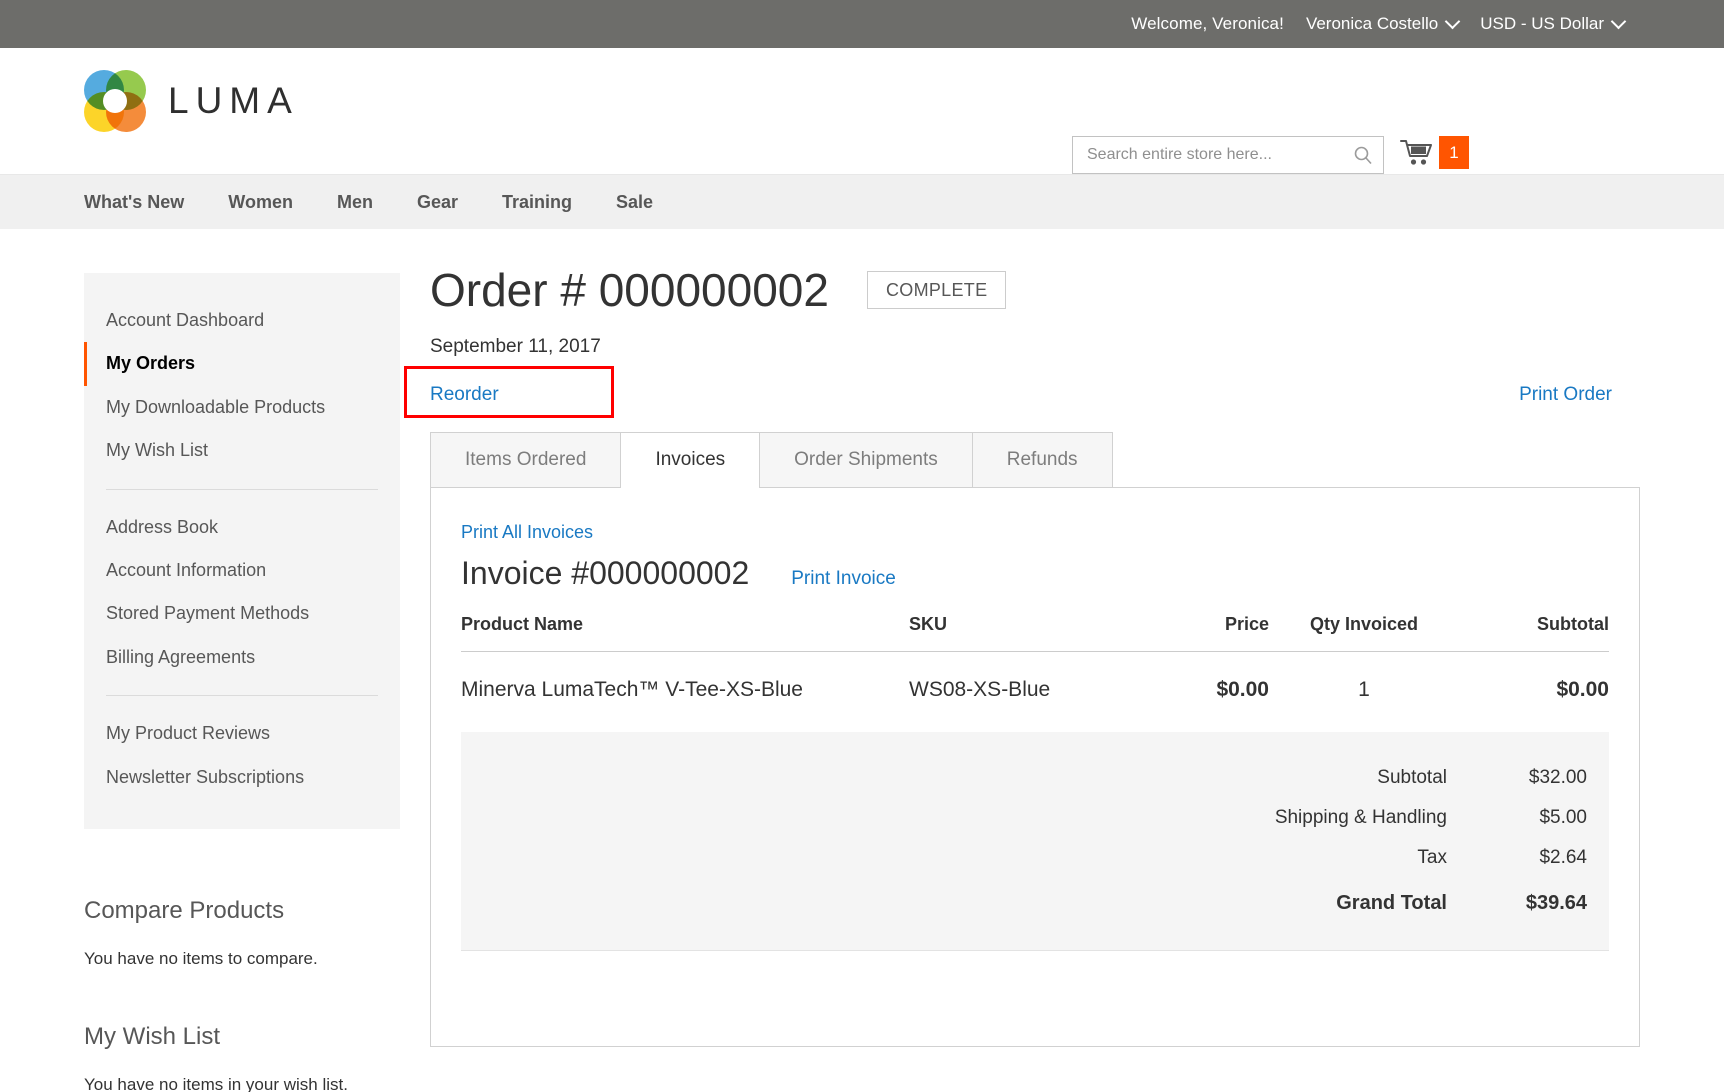 This screenshot has width=1724, height=1092. I want to click on sidebar-item-account-information: Account Information, so click(242, 570).